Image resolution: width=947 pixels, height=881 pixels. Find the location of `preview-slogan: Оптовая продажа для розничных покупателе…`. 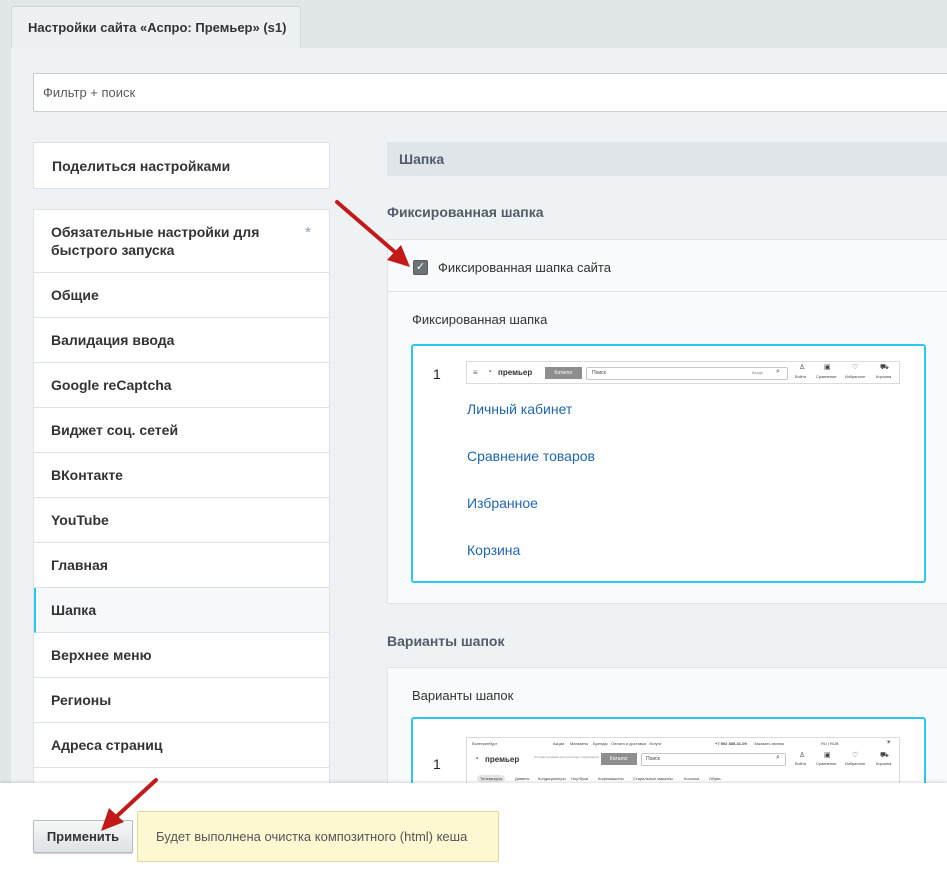

preview-slogan: Оптовая продажа для розничных покупателе… is located at coordinates (566, 757).